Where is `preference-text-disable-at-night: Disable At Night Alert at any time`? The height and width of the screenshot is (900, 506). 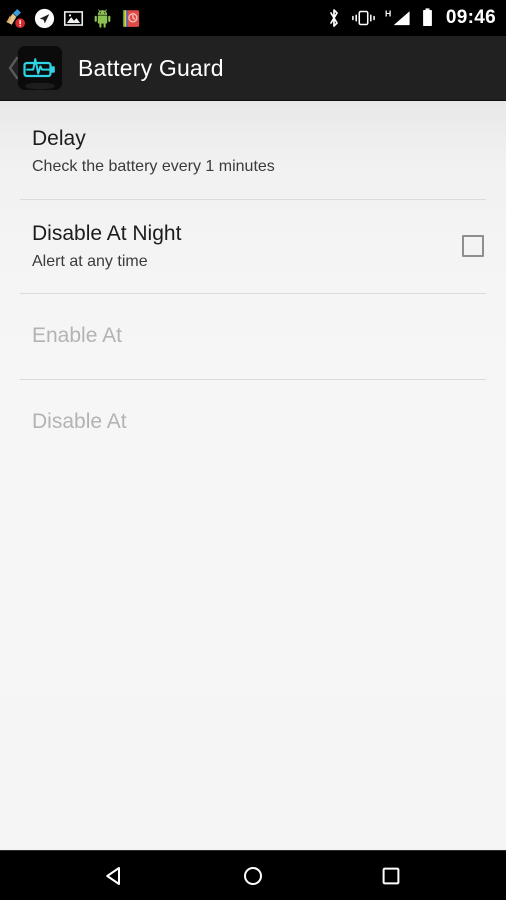 preference-text-disable-at-night: Disable At Night Alert at any time is located at coordinates (240, 247).